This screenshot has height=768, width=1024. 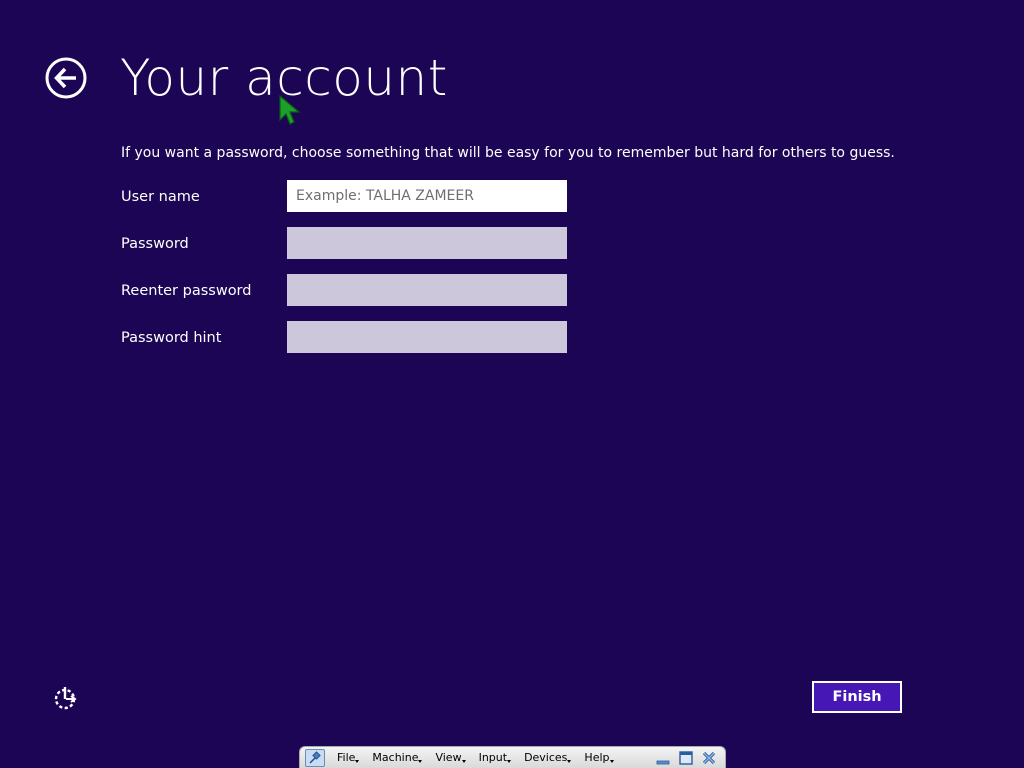 I want to click on ease-of-access-icon, so click(x=65, y=698).